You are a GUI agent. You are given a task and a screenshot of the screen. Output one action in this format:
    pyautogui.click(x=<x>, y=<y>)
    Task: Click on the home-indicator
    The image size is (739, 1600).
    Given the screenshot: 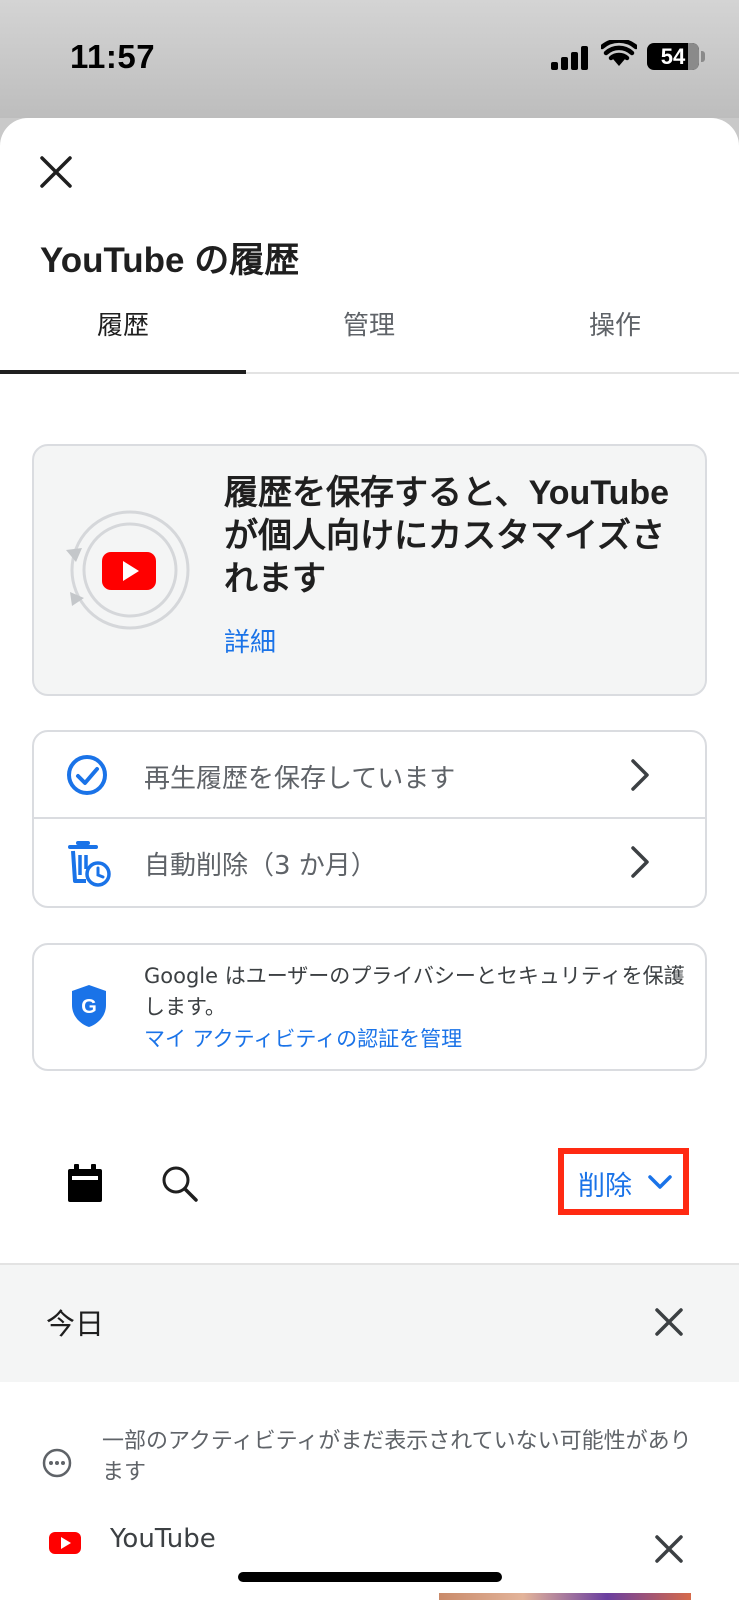 What is the action you would take?
    pyautogui.click(x=370, y=1577)
    